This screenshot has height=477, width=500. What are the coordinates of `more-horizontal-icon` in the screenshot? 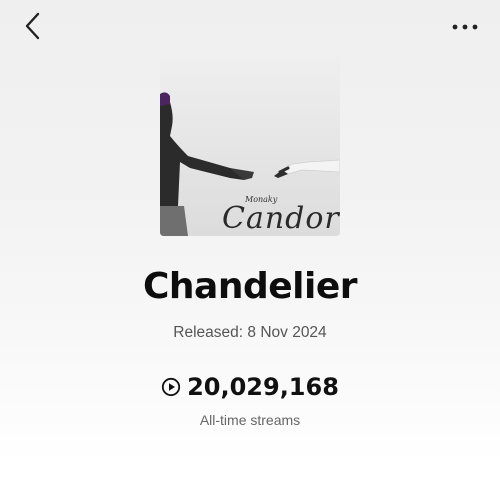 It's located at (465, 27).